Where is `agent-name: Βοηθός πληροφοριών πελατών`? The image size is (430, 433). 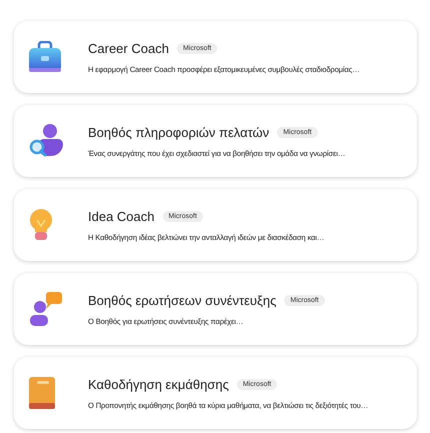 agent-name: Βοηθός πληροφοριών πελατών is located at coordinates (179, 132).